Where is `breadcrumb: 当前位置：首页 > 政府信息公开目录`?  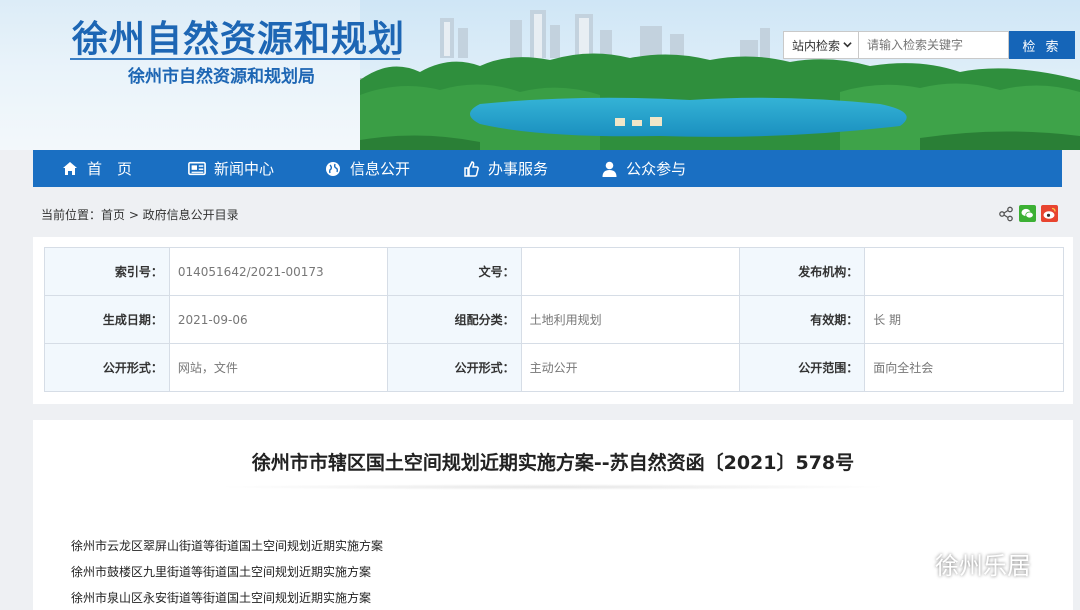 breadcrumb: 当前位置：首页 > 政府信息公开目录 is located at coordinates (140, 215).